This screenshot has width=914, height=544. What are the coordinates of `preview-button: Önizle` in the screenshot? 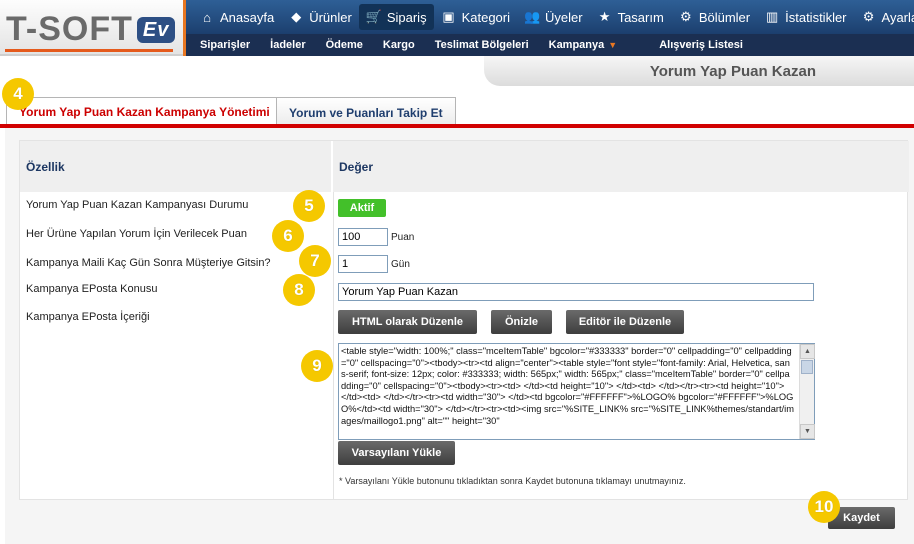 It's located at (521, 322).